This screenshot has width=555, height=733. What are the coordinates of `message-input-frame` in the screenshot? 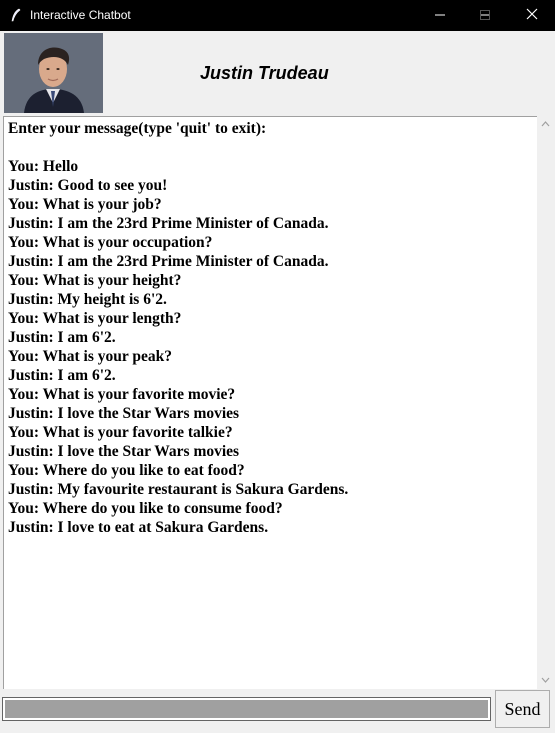 It's located at (246, 709).